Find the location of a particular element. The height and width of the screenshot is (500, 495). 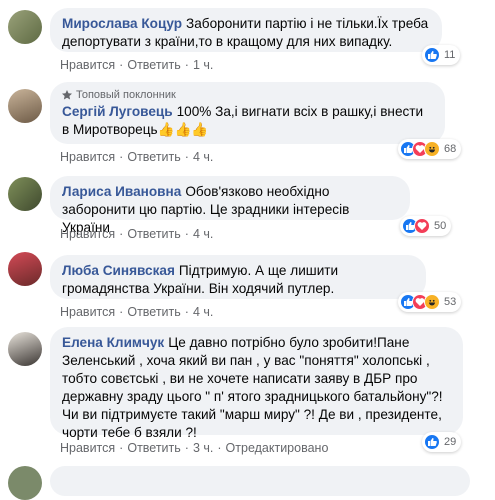

comment-author: Сергій Луговець is located at coordinates (117, 111).